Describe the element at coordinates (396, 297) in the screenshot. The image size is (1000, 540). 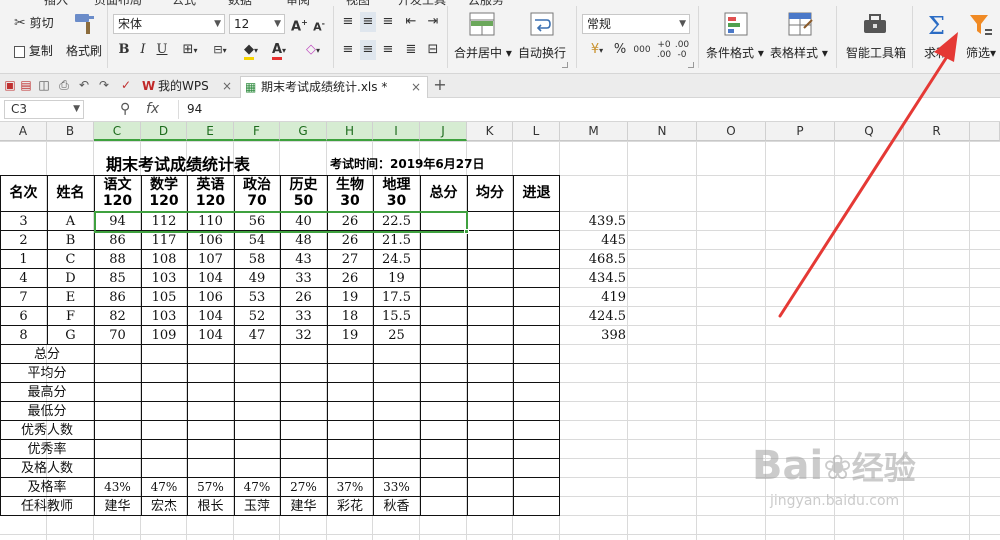
I see `score-cell: 17.5` at that location.